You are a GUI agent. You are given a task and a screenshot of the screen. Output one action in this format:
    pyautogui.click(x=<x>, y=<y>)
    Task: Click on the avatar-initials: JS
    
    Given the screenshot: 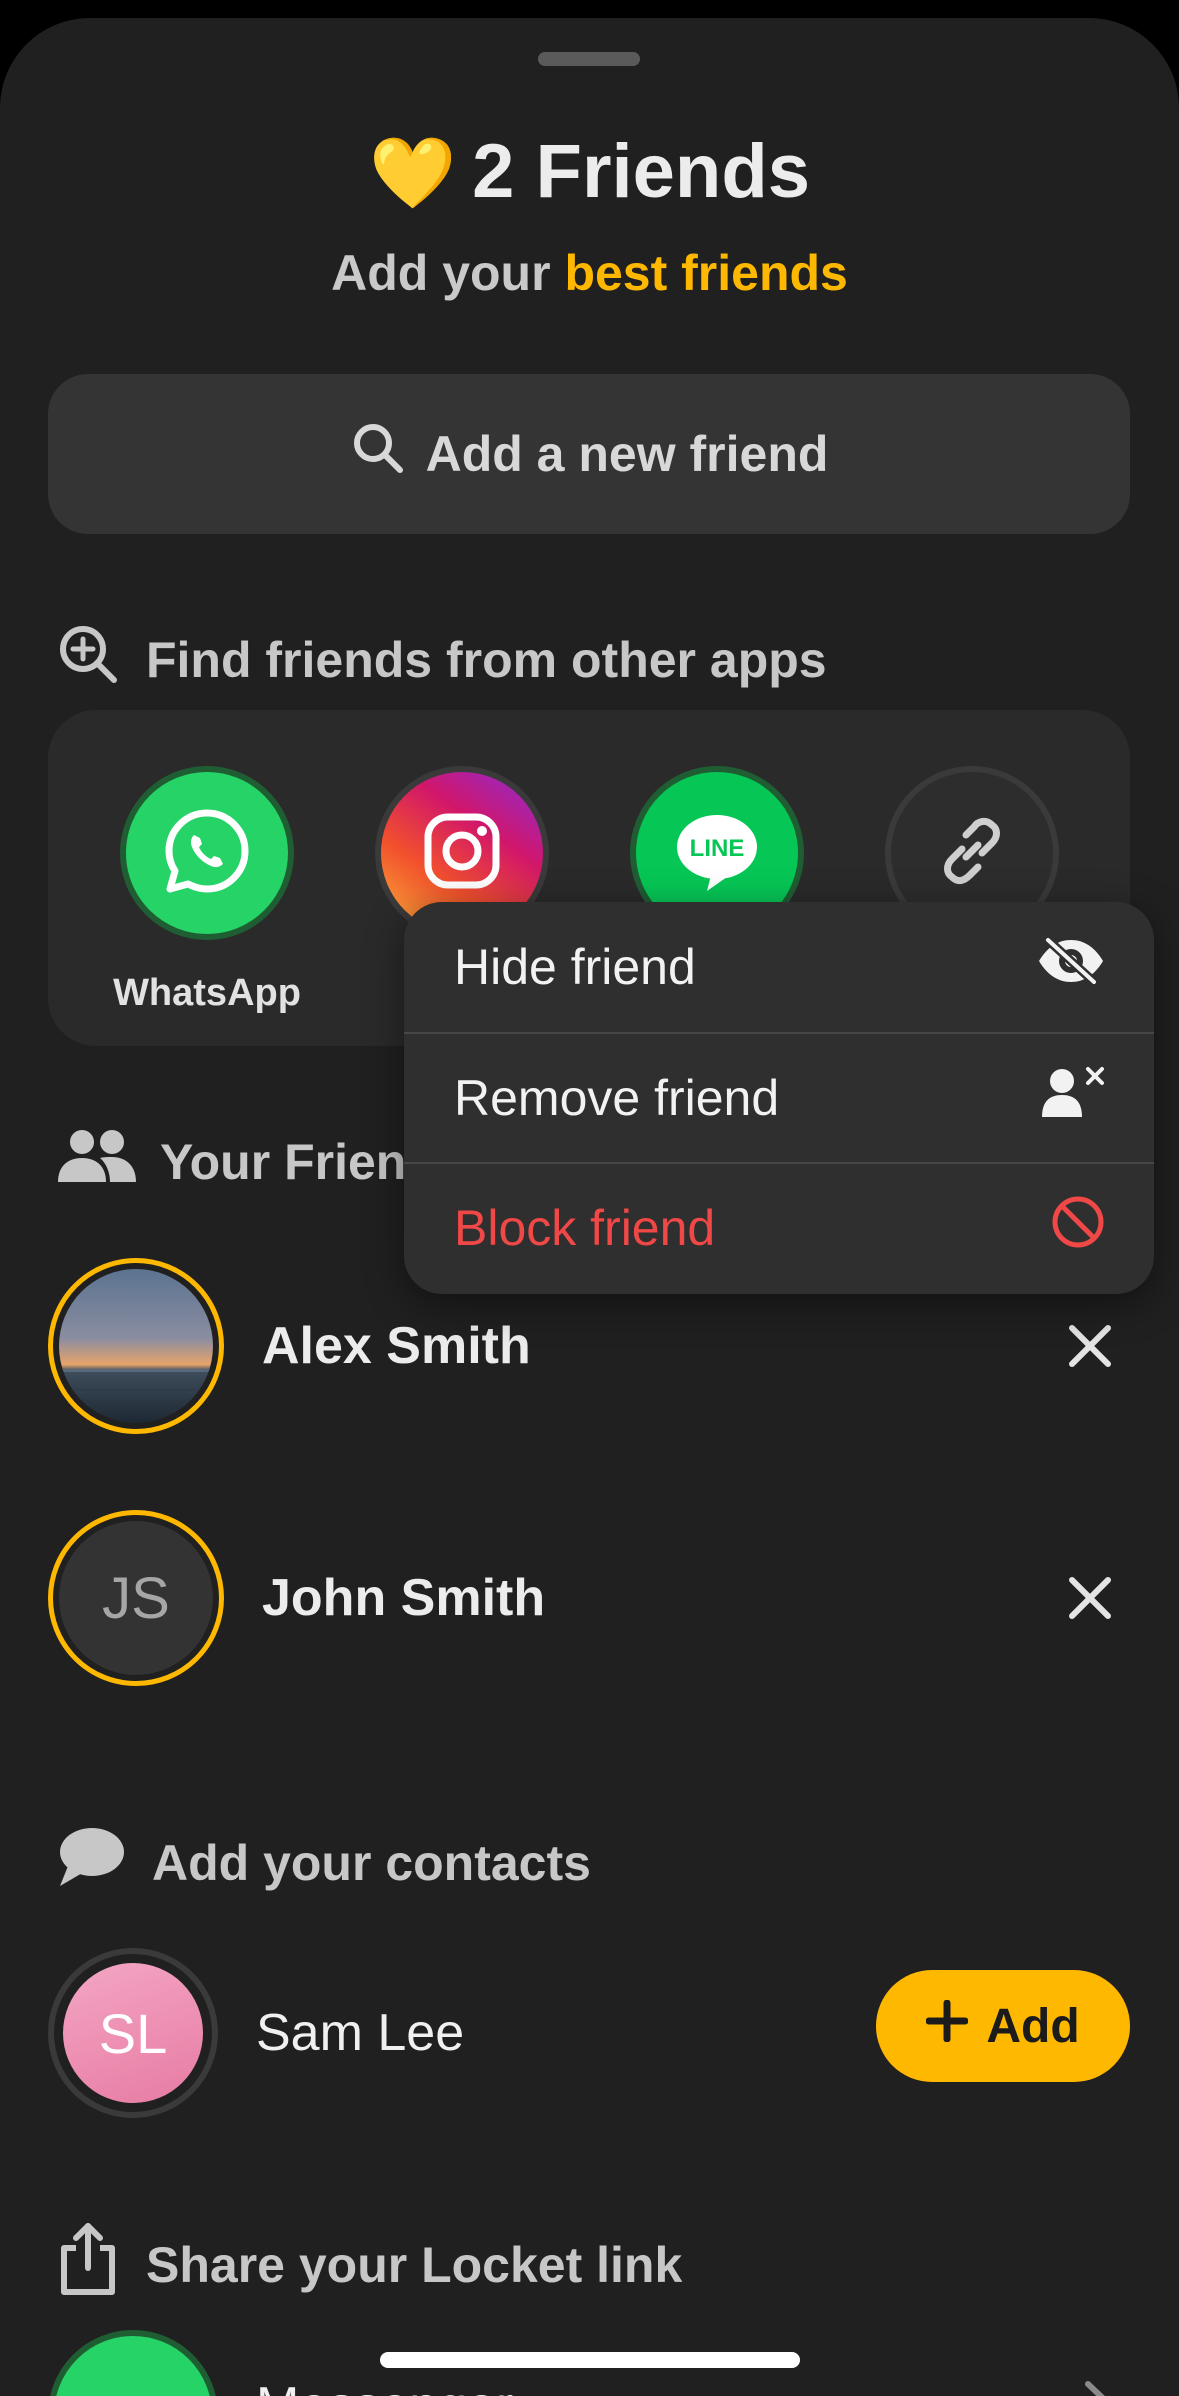 What is the action you would take?
    pyautogui.click(x=136, y=1598)
    